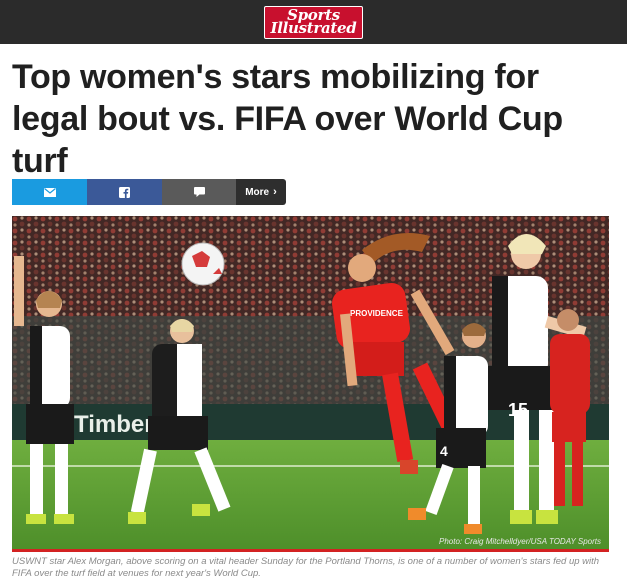 This screenshot has width=627, height=586. What do you see at coordinates (313, 27) in the screenshot?
I see `logo-line-2: Illustrated` at bounding box center [313, 27].